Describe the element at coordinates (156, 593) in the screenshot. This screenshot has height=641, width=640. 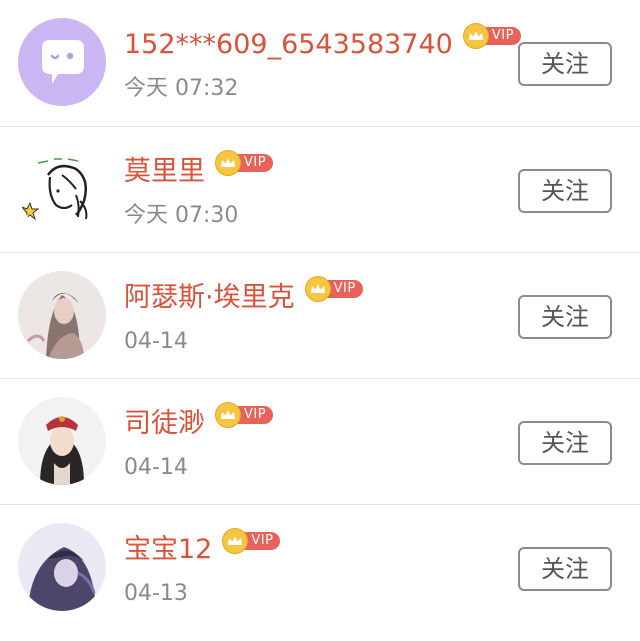
I see `timestamp: 04-13` at that location.